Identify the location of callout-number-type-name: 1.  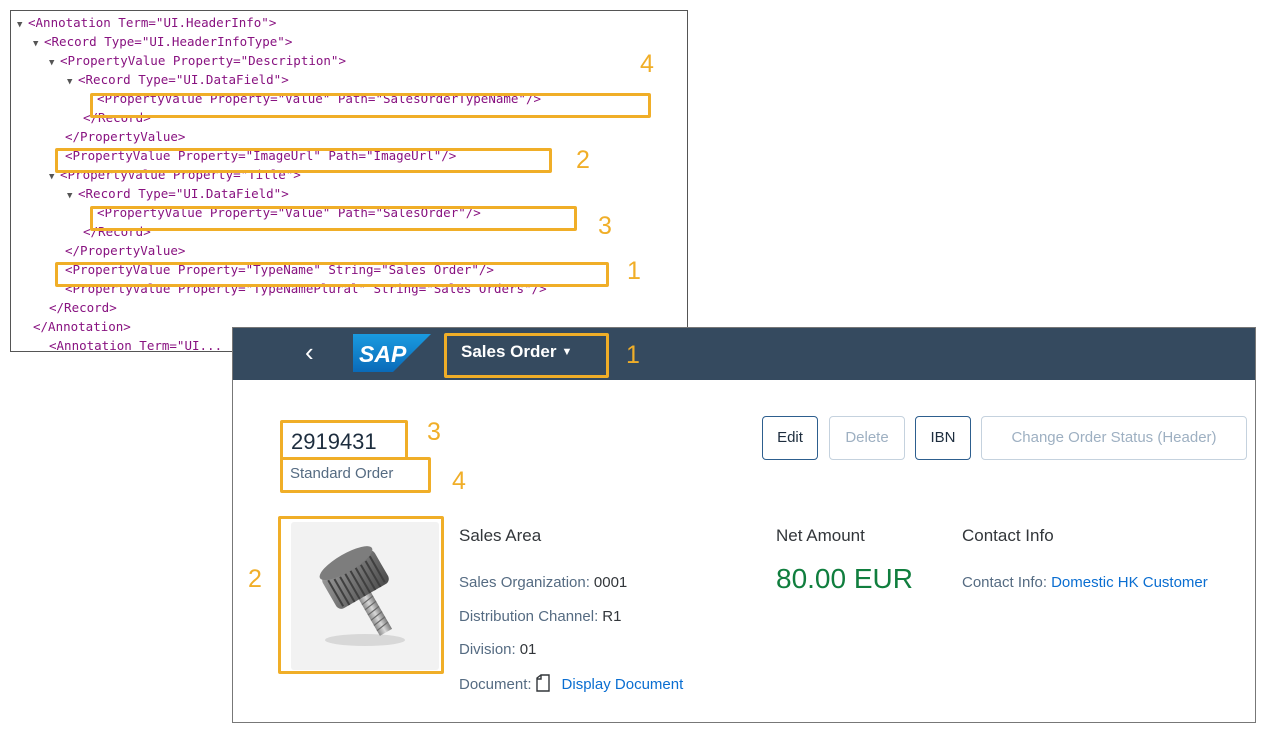
(634, 271).